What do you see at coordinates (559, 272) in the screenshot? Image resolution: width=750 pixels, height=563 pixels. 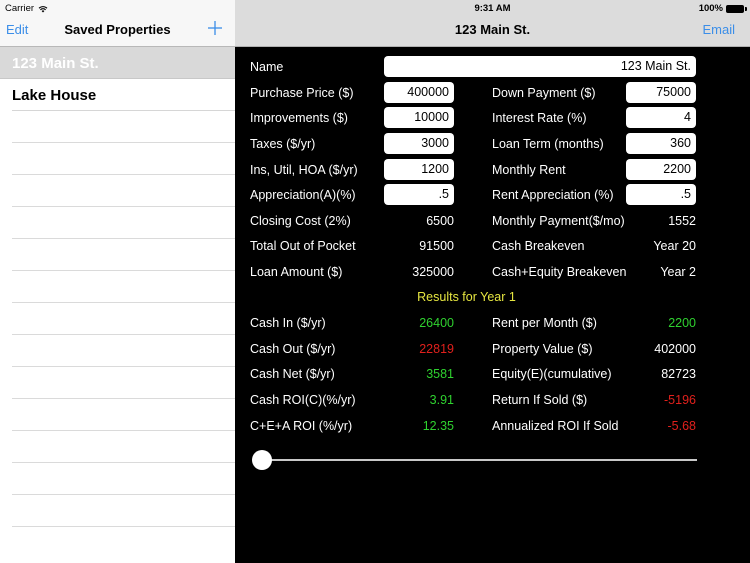 I see `cash-equity-breakeven-label: Cash+Equity Breakeven` at bounding box center [559, 272].